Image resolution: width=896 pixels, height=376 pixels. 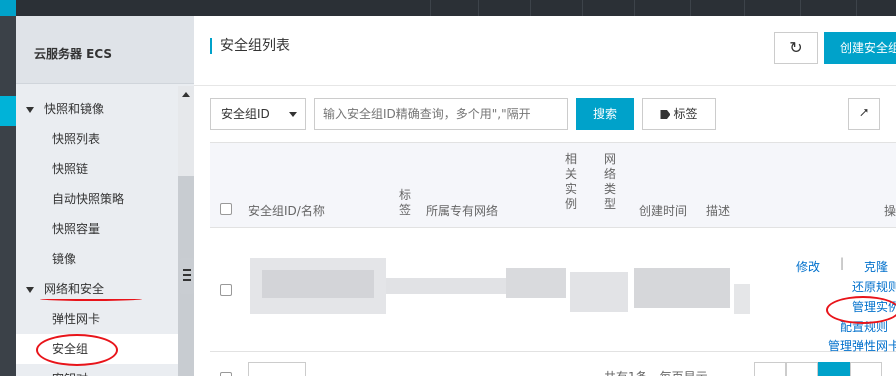 I want to click on scroll-up-arrow-icon, so click(x=186, y=94).